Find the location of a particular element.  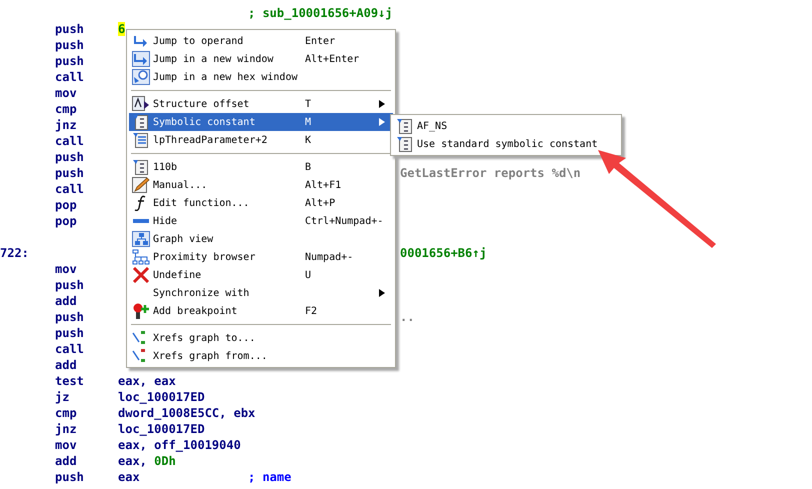

instruction-operand: eax is located at coordinates (129, 477).